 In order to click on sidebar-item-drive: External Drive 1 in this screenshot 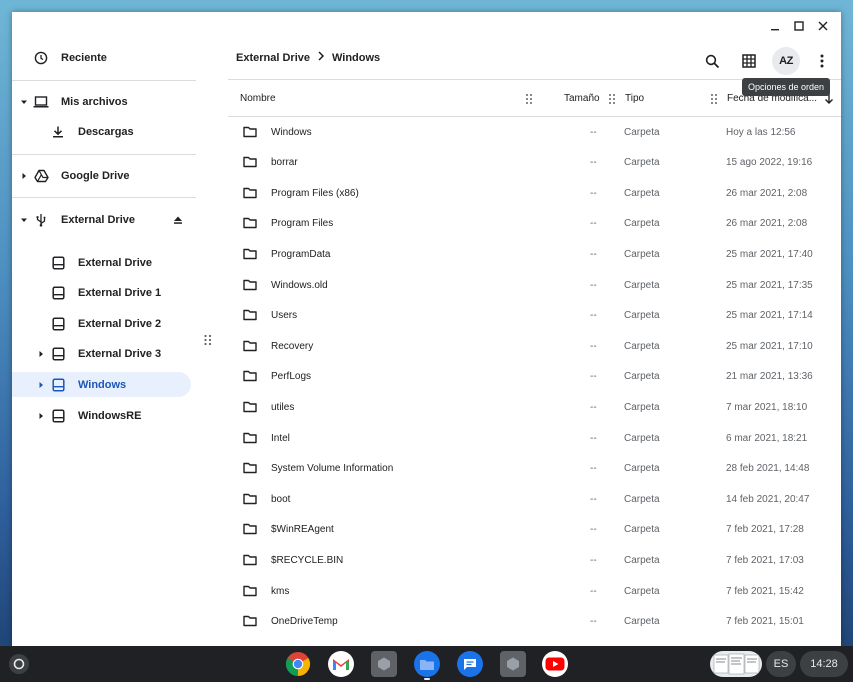, I will do `click(104, 293)`.